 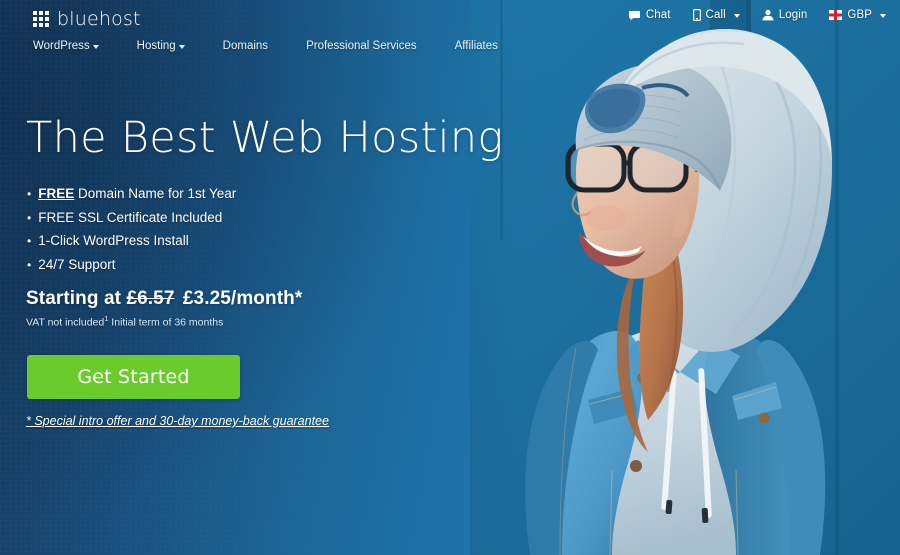 I want to click on utility-item-call: Call, so click(x=716, y=15).